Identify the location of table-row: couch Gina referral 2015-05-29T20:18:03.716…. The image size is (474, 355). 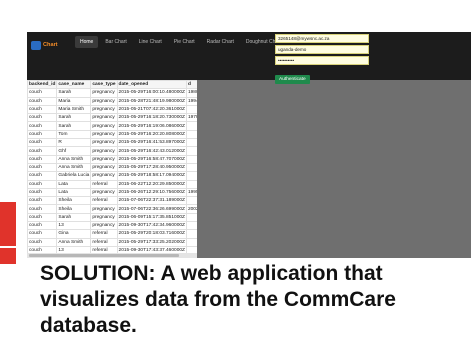
(112, 234).